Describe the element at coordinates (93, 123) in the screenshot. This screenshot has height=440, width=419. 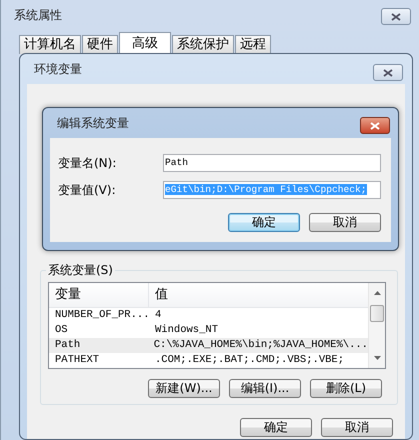
I see `dialog-title: 编辑系统变量` at that location.